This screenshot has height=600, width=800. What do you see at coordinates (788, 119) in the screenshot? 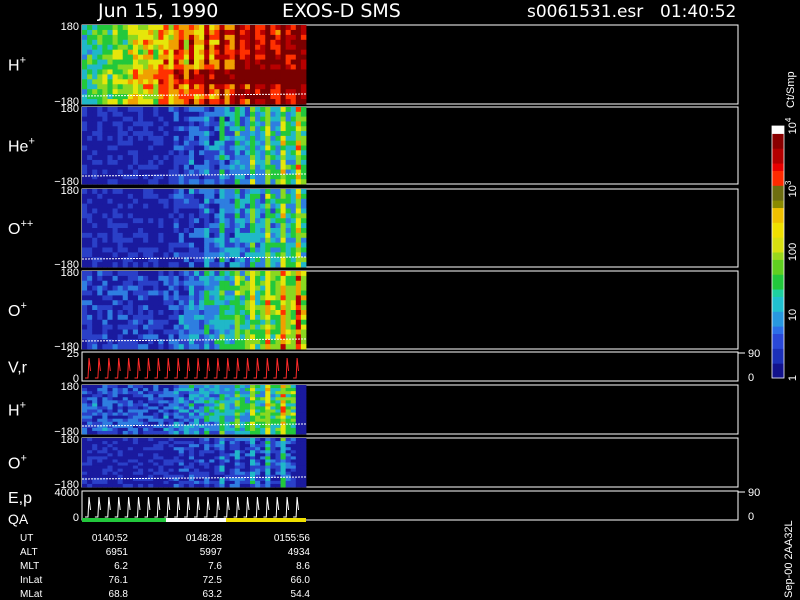
I see `colorbar-tick-exp: 4` at bounding box center [788, 119].